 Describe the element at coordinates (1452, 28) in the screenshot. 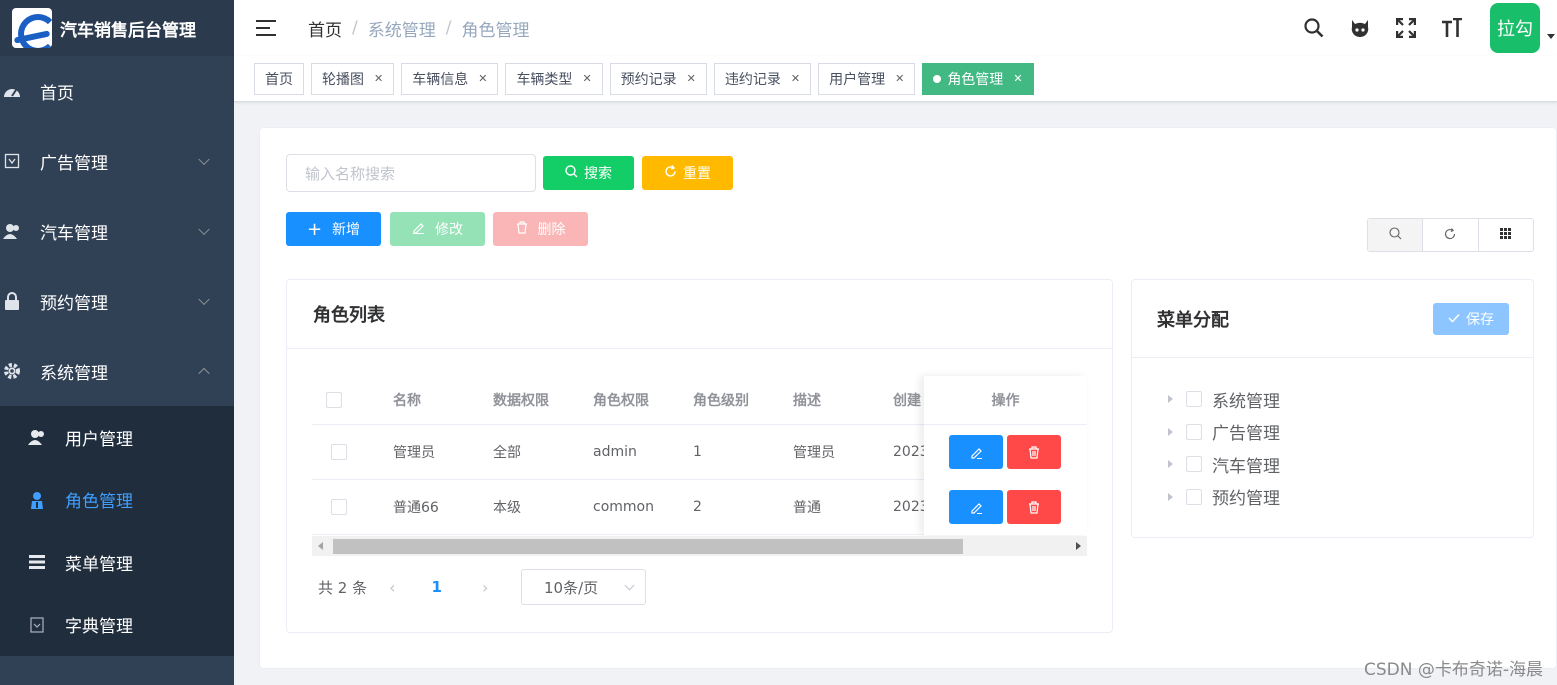

I see `font-size-icon` at that location.